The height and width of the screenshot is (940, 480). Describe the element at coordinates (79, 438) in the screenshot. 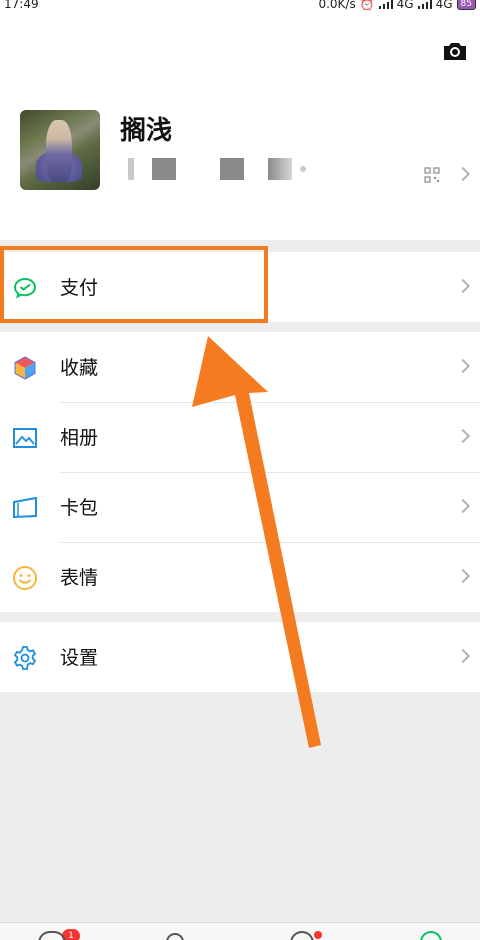

I see `menu-label-album: 相册` at that location.